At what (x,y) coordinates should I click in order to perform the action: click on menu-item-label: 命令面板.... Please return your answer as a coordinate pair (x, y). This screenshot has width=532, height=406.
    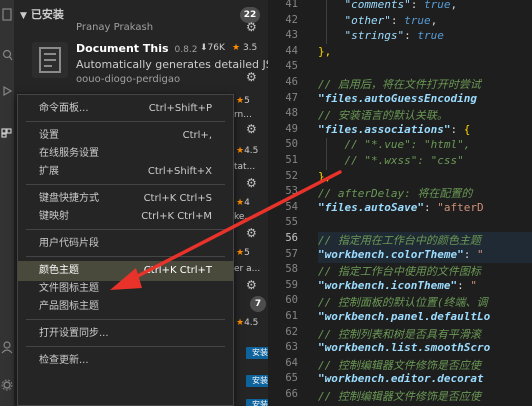
    Looking at the image, I should click on (64, 108).